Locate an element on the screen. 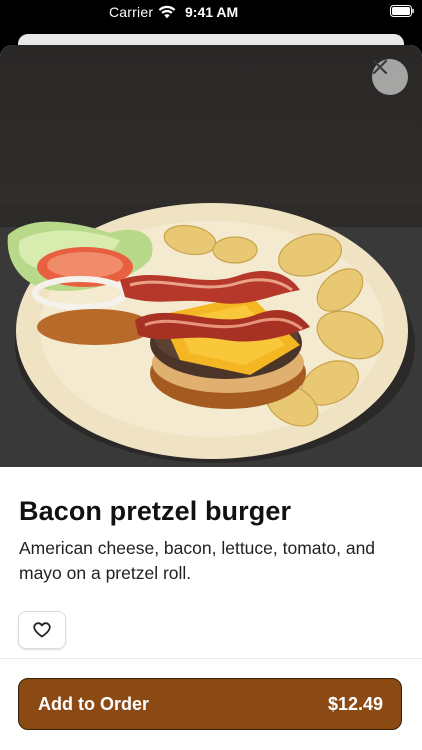 This screenshot has height=750, width=422. item-title: Bacon pretzel burger is located at coordinates (155, 511).